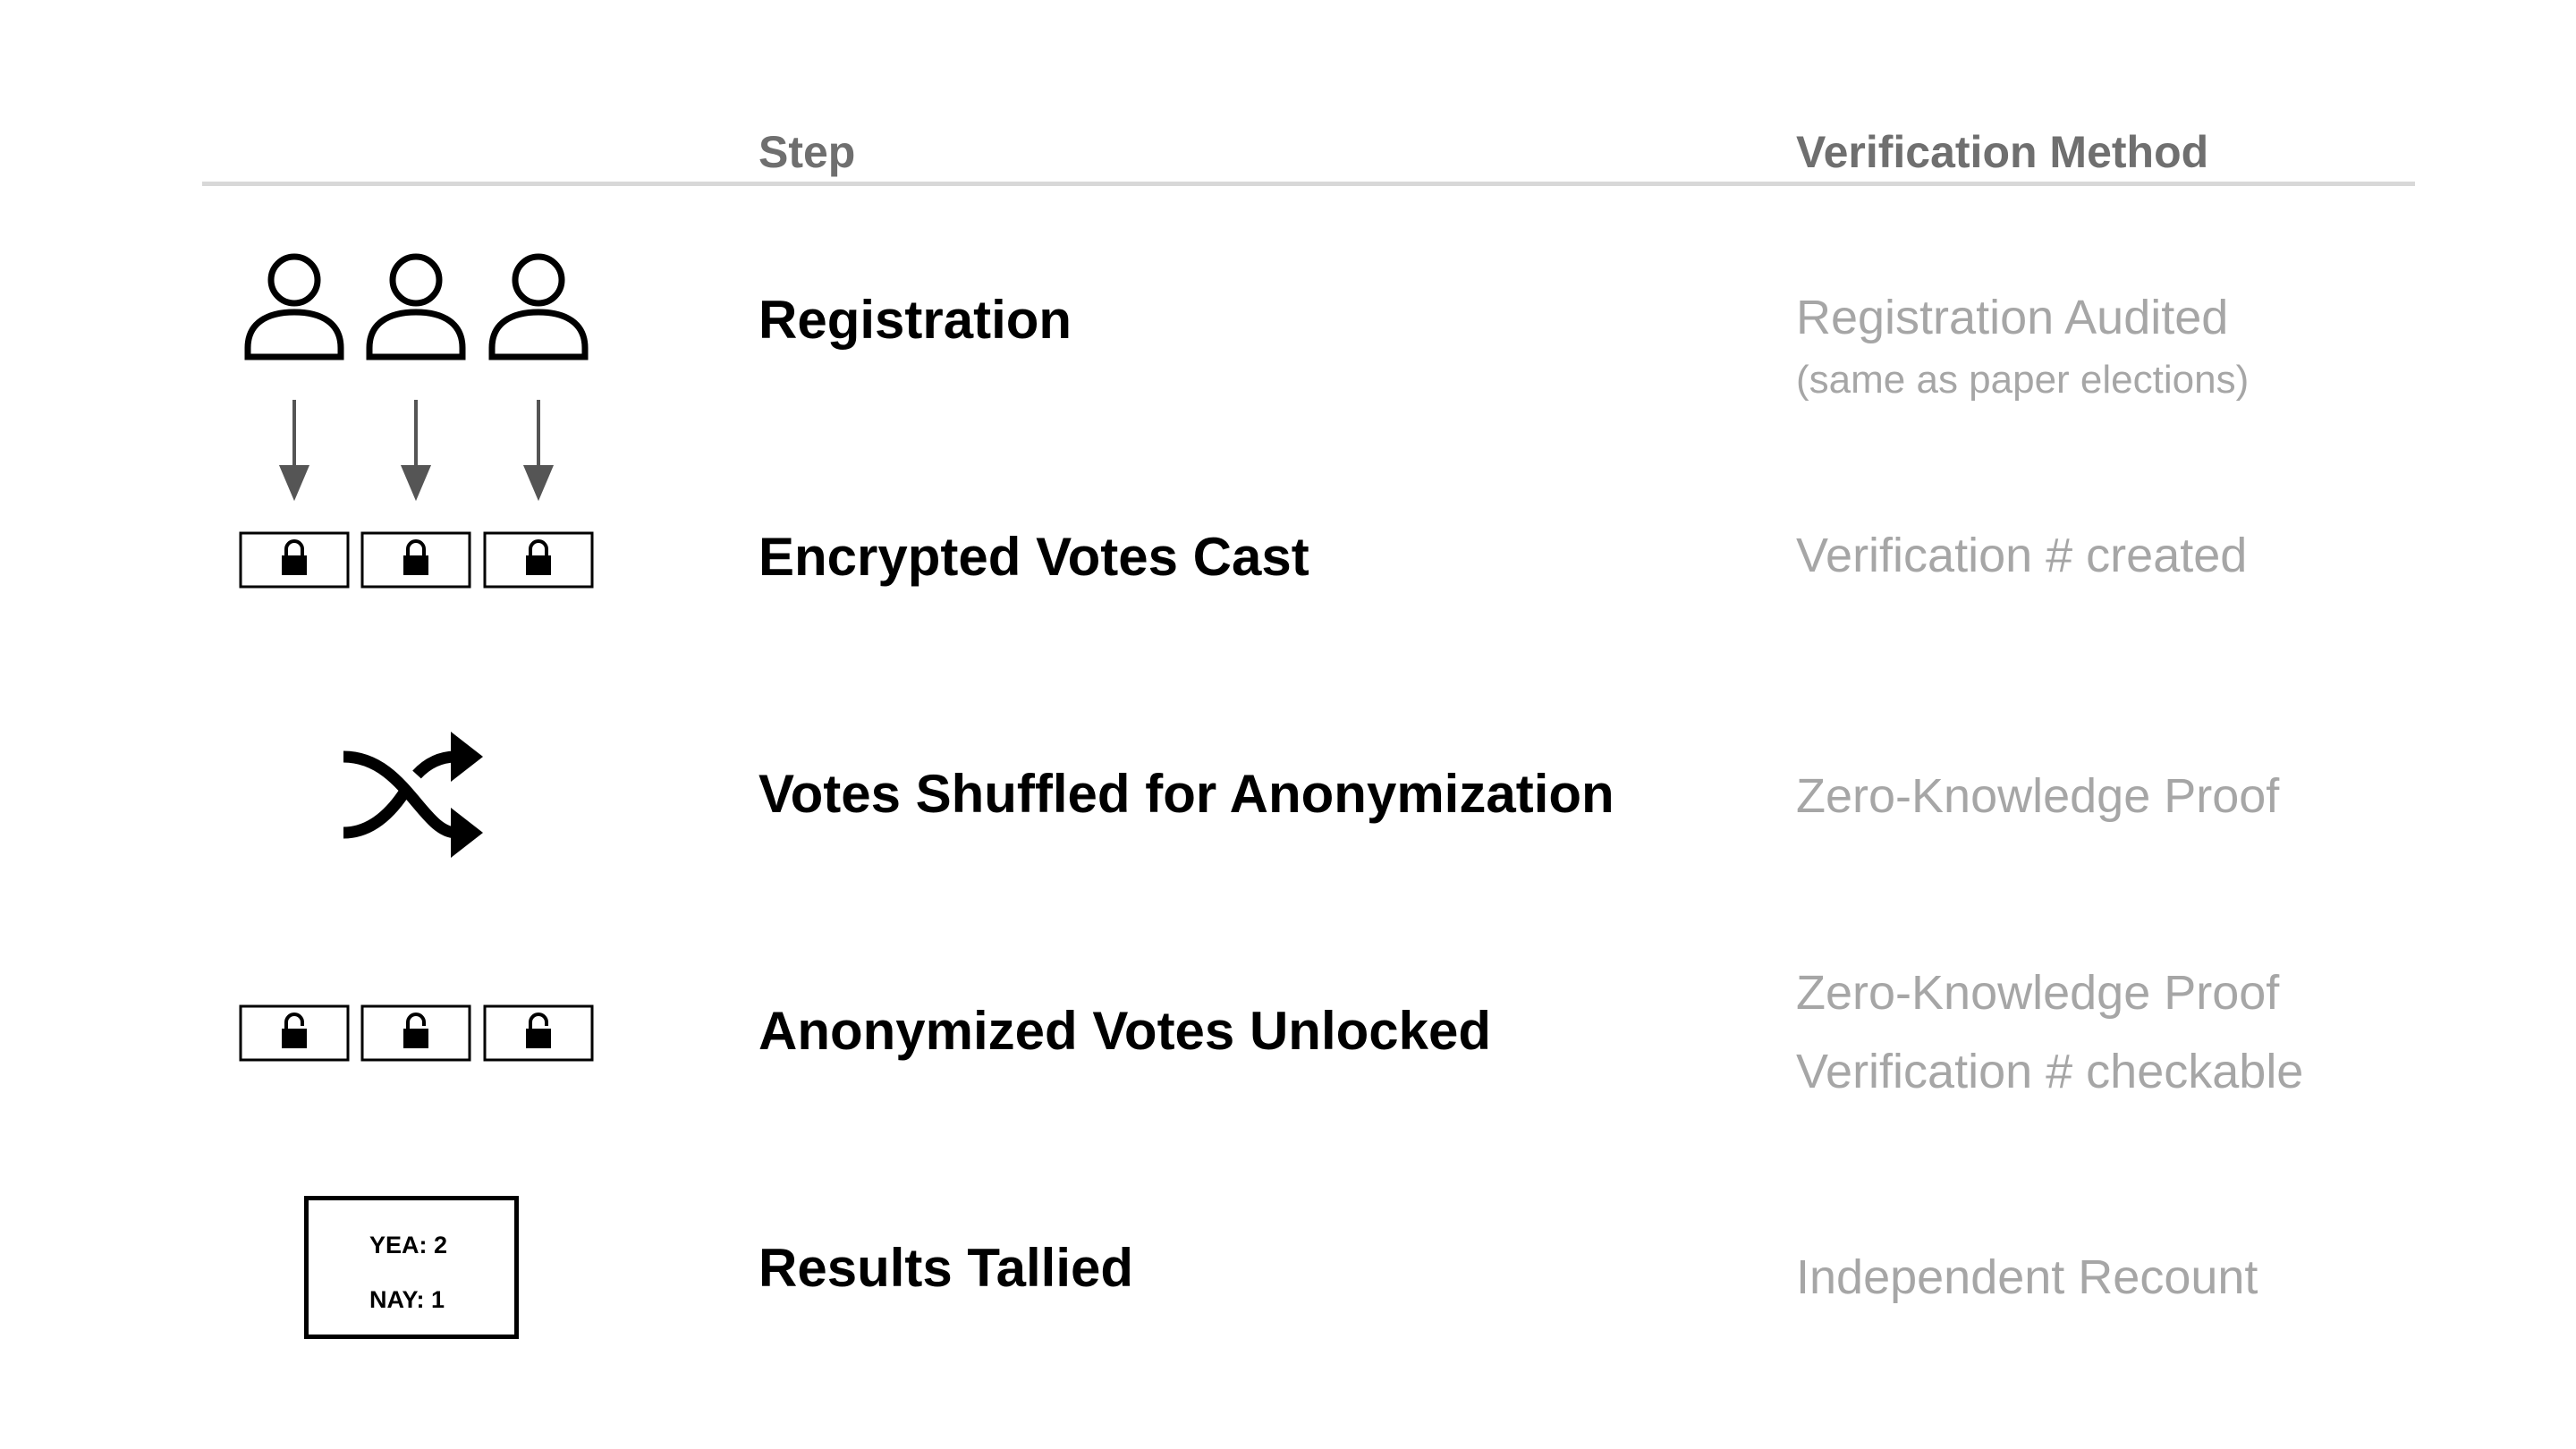 The width and height of the screenshot is (2576, 1449). I want to click on step-results-tallied: Results Tallied, so click(946, 1268).